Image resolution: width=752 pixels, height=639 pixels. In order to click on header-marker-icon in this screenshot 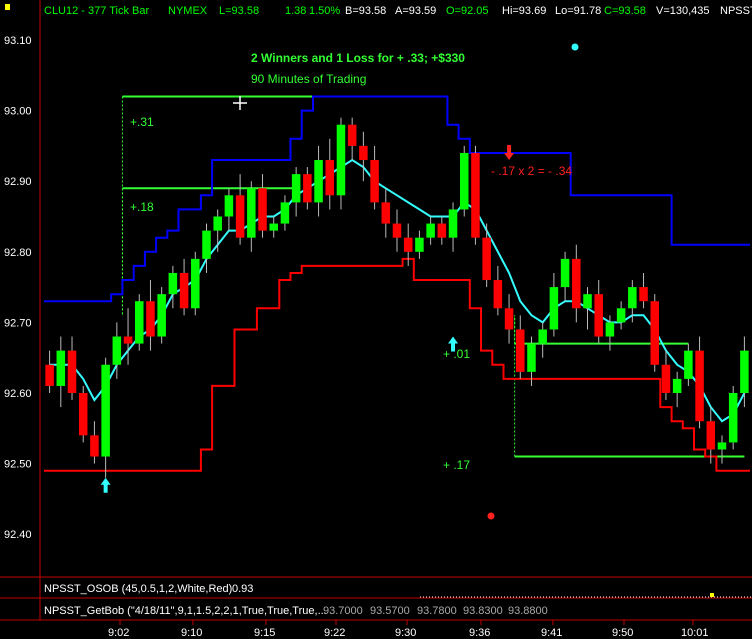, I will do `click(7, 7)`.